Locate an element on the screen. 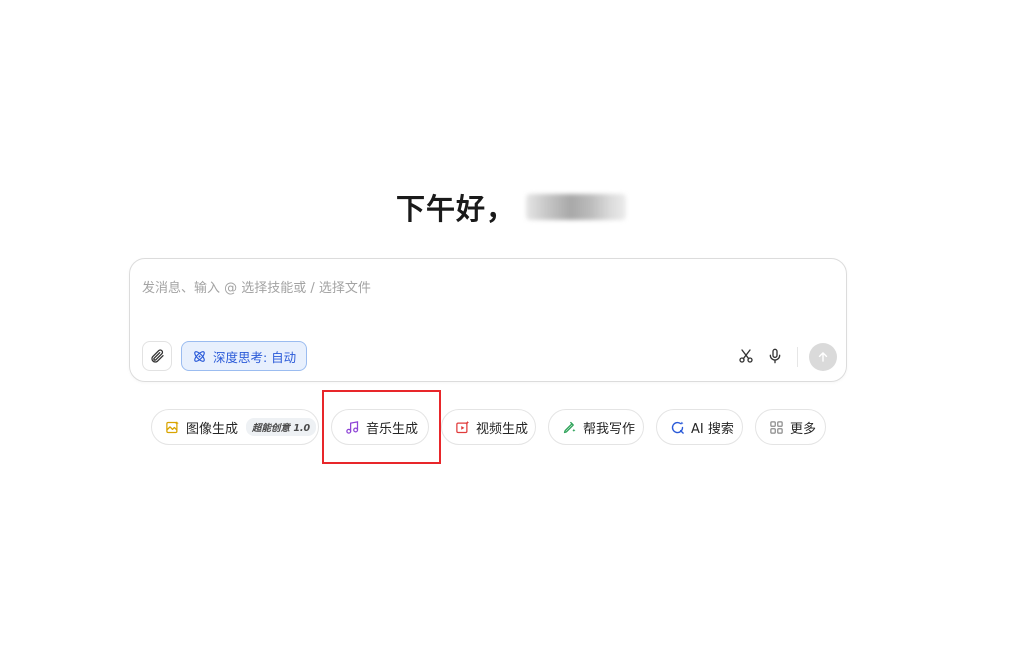  scissors-icon is located at coordinates (746, 356).